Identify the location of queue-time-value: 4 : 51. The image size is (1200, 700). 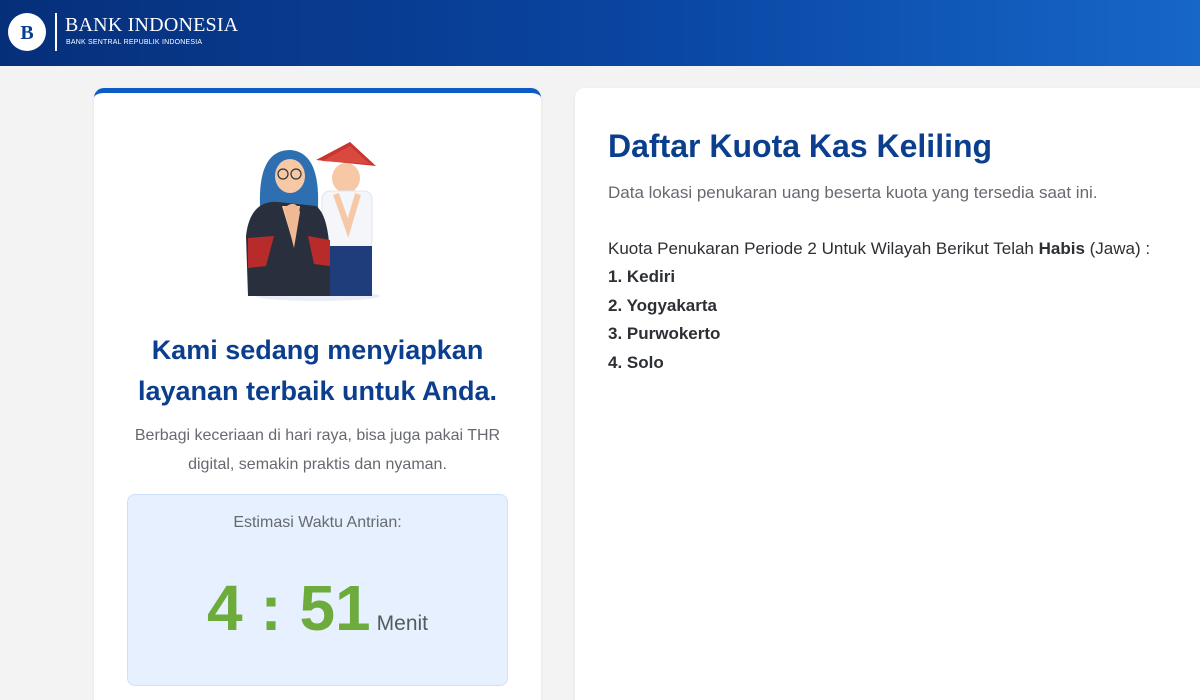
(288, 608).